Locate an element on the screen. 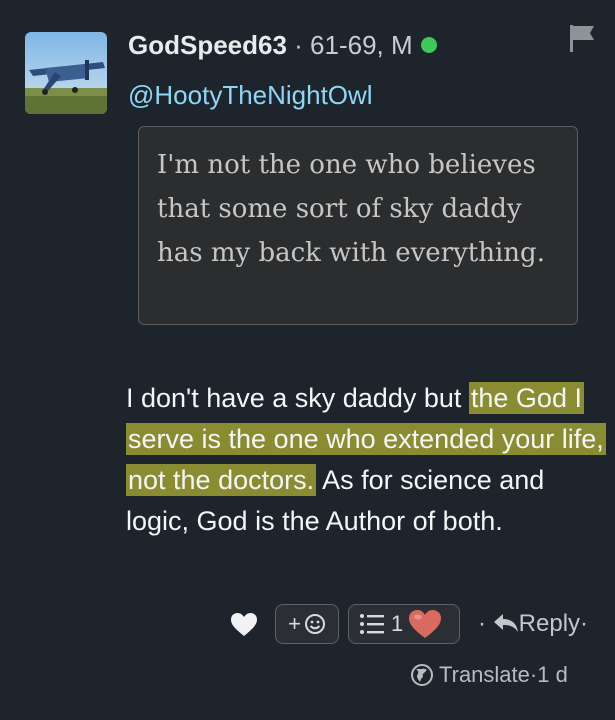 Image resolution: width=615 pixels, height=720 pixels. author-name: GodSpeed63 is located at coordinates (207, 45).